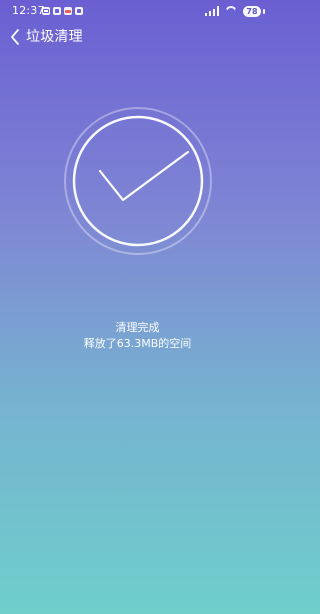 Image resolution: width=320 pixels, height=614 pixels. I want to click on battery-indicator: 78, so click(254, 11).